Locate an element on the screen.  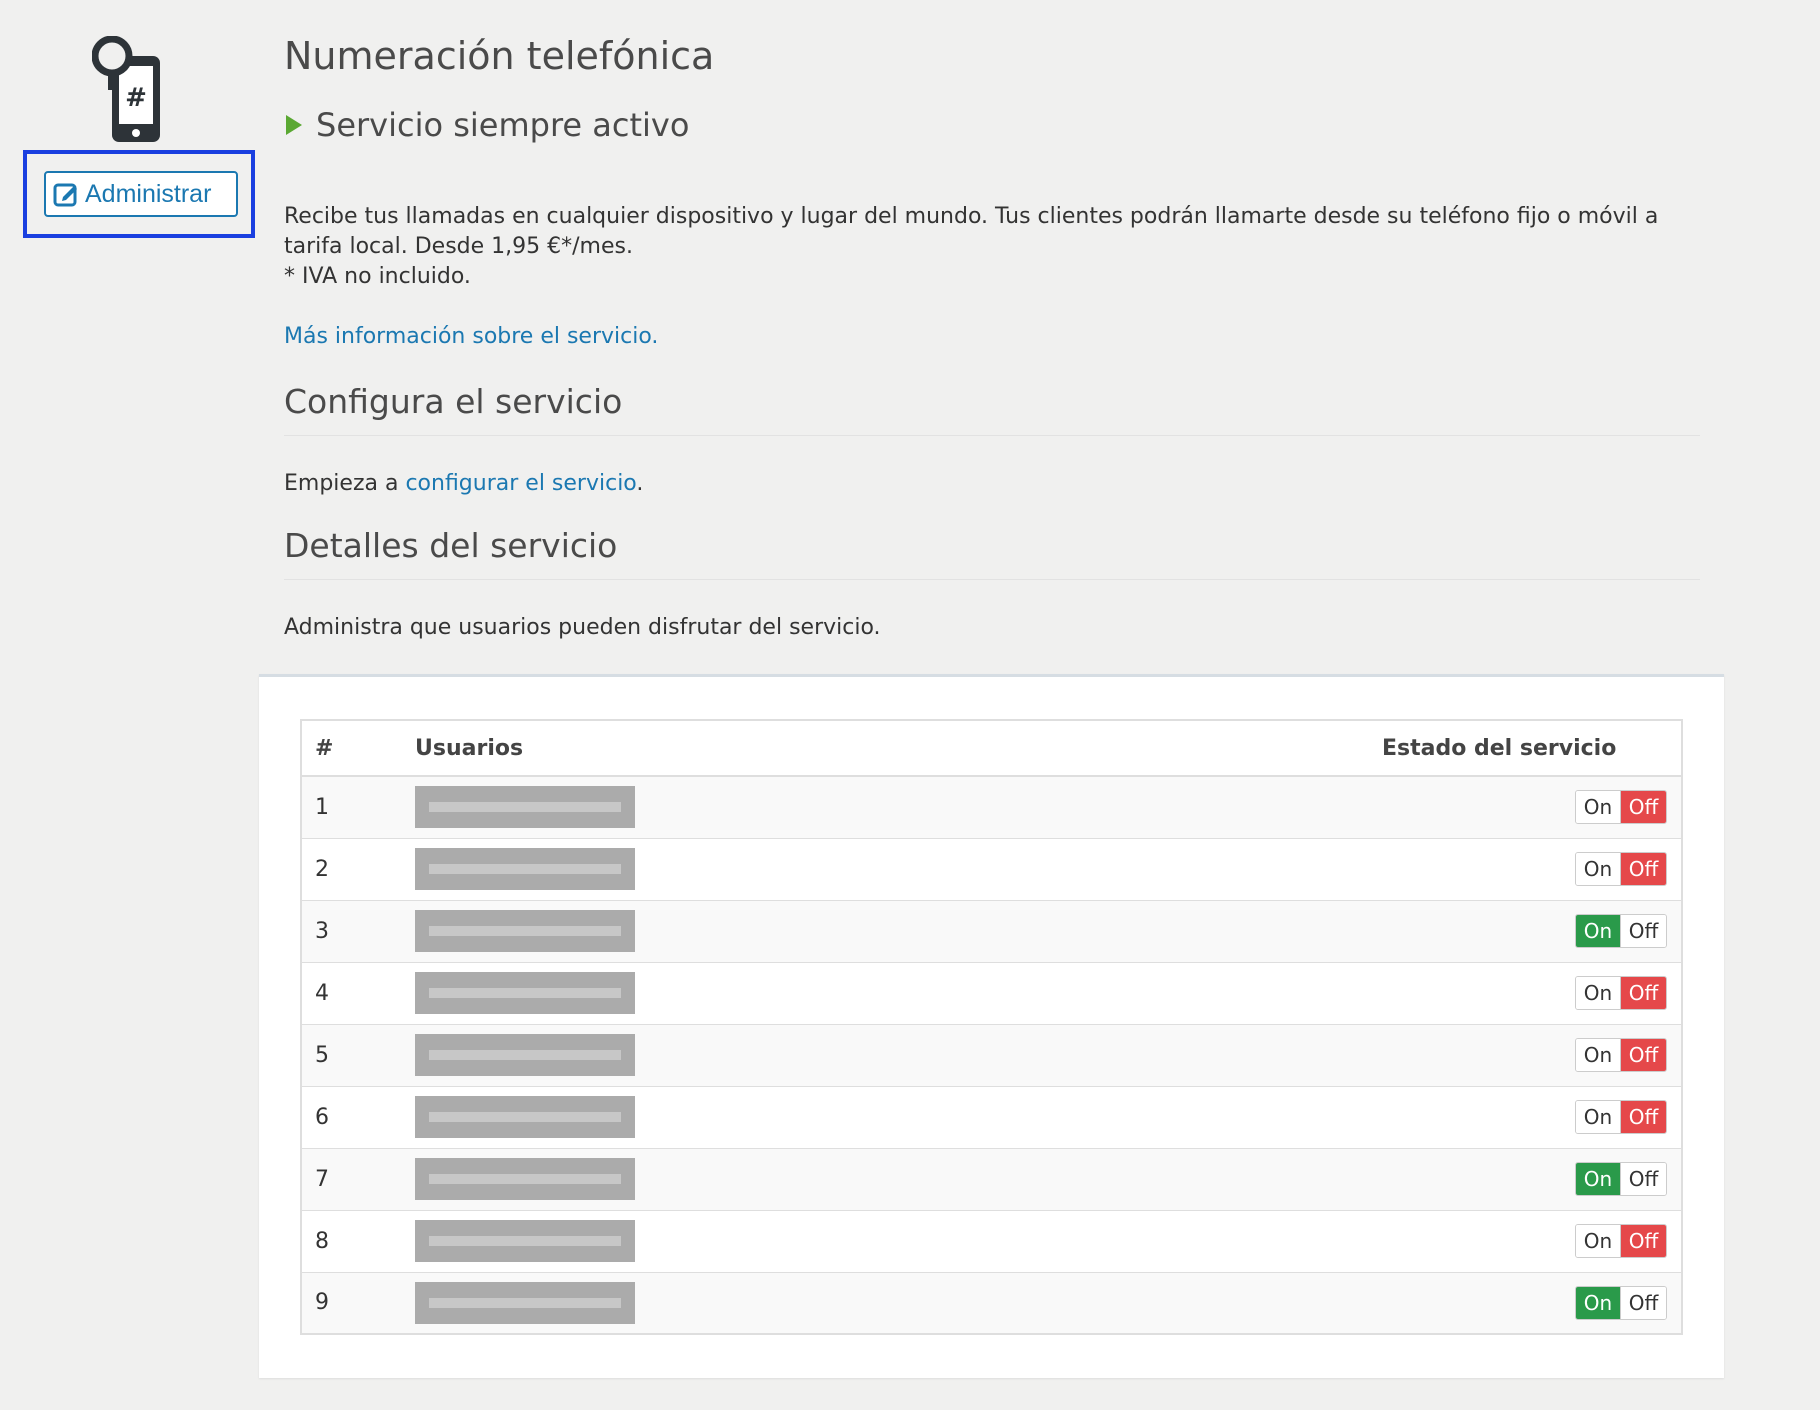
column-header-state: Estado del servicio is located at coordinates (1532, 748).